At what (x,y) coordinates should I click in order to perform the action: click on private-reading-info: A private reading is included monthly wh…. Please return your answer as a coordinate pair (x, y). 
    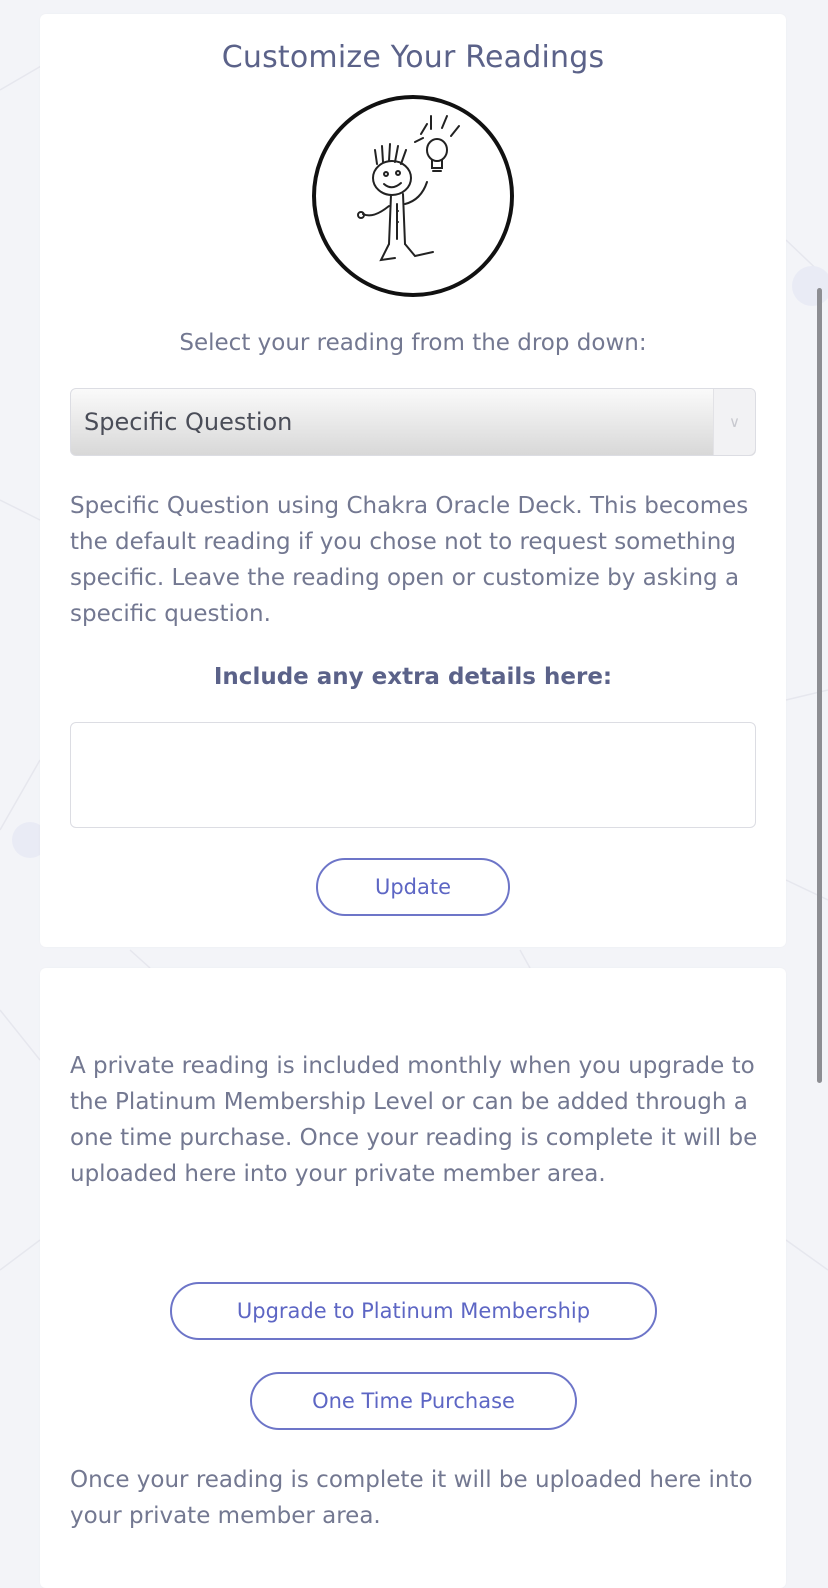
    Looking at the image, I should click on (414, 1120).